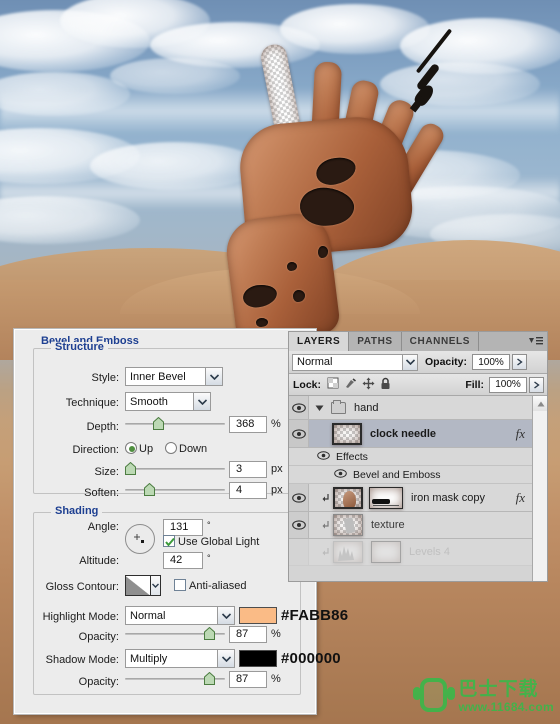 This screenshot has height=724, width=560. Describe the element at coordinates (315, 362) in the screenshot. I see `blend-mode-value: Normal` at that location.